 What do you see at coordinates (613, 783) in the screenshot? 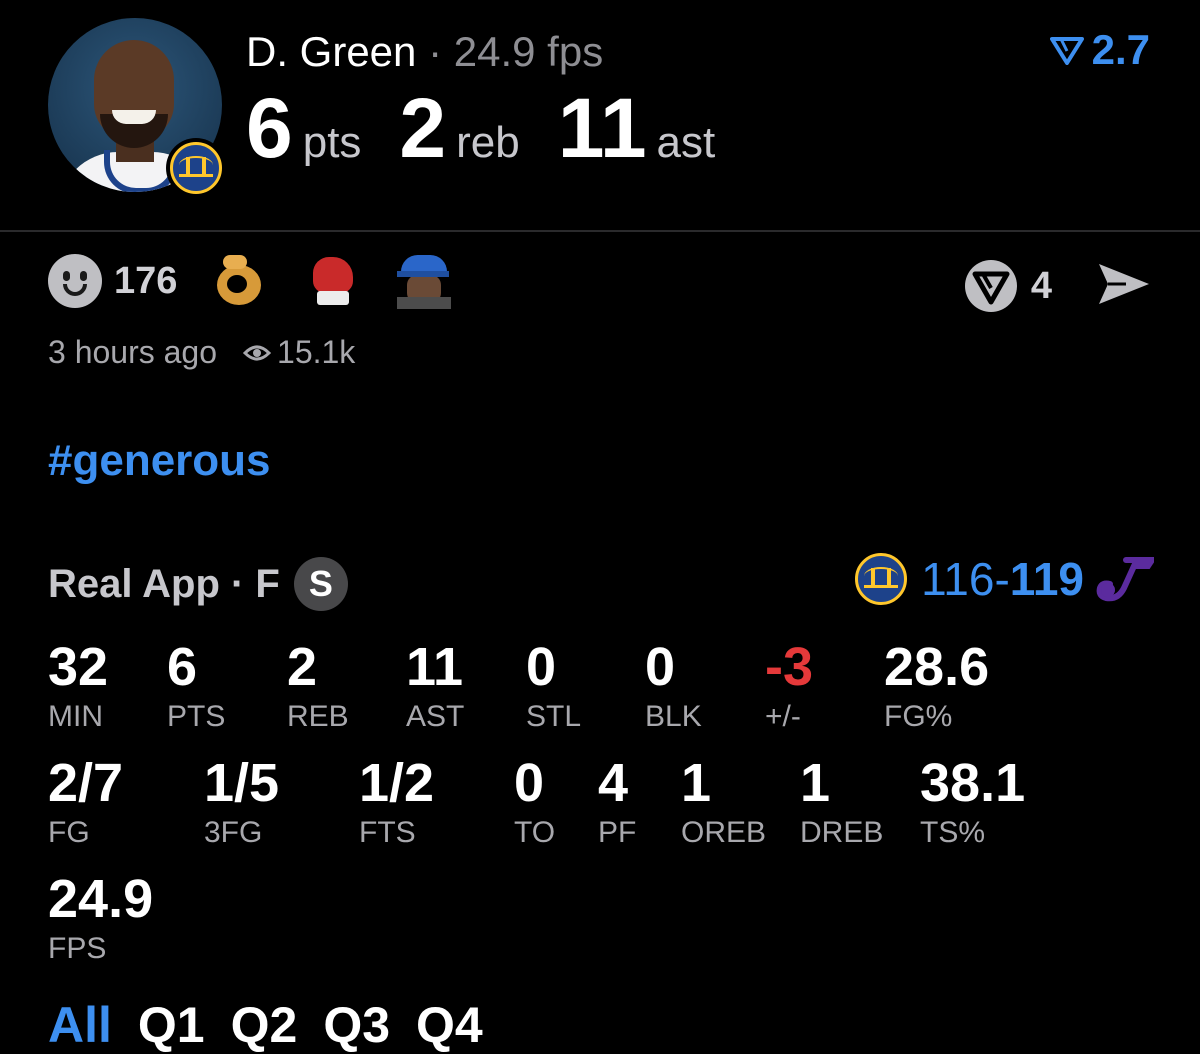
I see `stat-value: 4` at bounding box center [613, 783].